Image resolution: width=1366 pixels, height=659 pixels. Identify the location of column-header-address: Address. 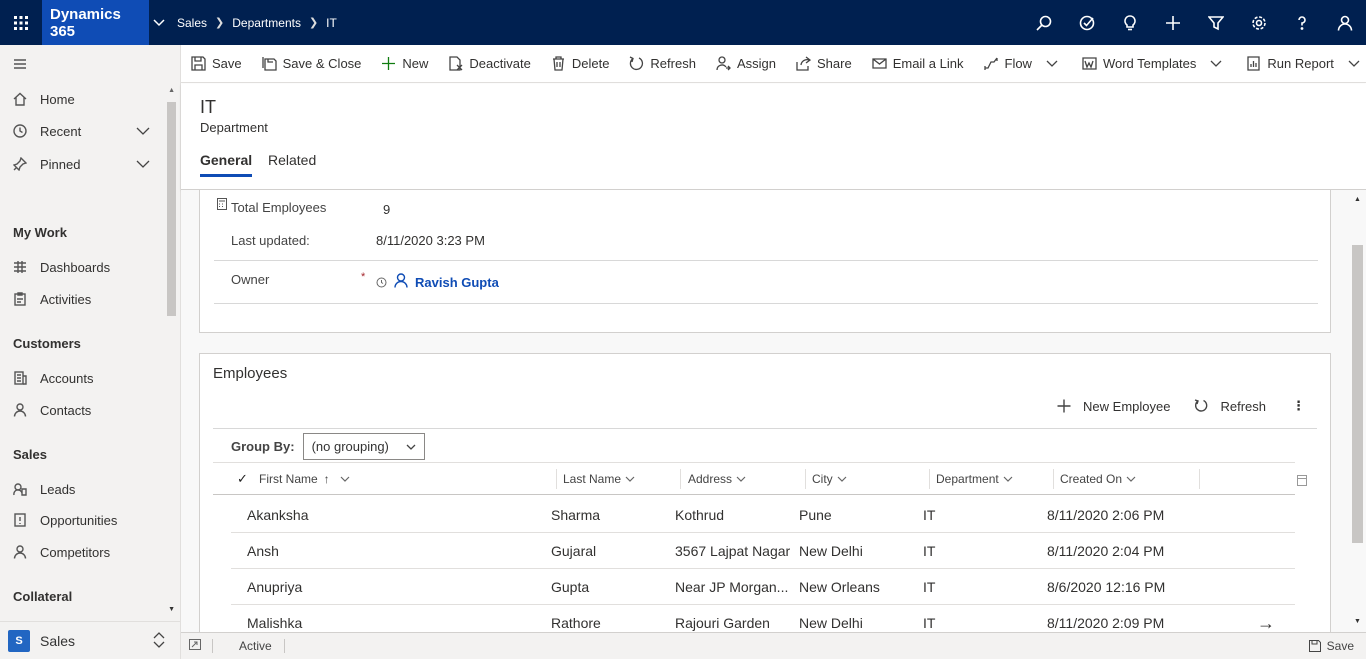
(717, 479).